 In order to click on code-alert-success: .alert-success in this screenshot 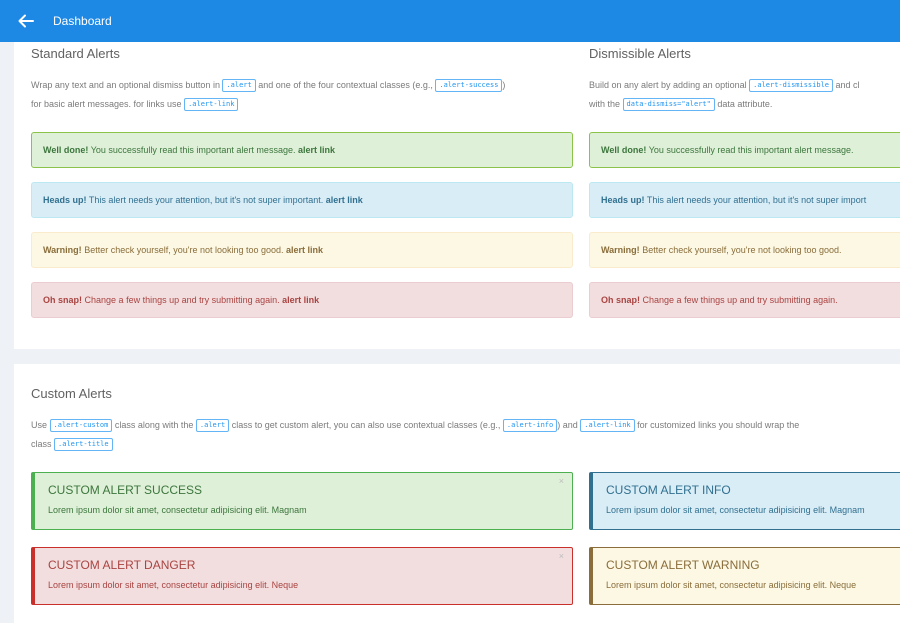, I will do `click(469, 85)`.